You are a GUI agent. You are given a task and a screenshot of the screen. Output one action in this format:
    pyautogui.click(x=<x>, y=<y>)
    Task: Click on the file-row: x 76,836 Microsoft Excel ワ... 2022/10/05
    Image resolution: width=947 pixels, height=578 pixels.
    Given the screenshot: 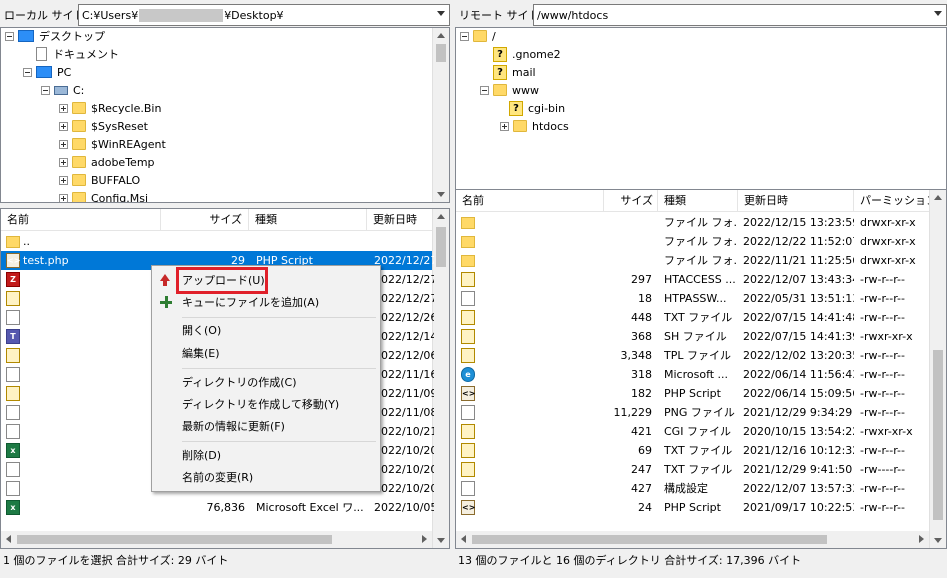 What is the action you would take?
    pyautogui.click(x=217, y=507)
    